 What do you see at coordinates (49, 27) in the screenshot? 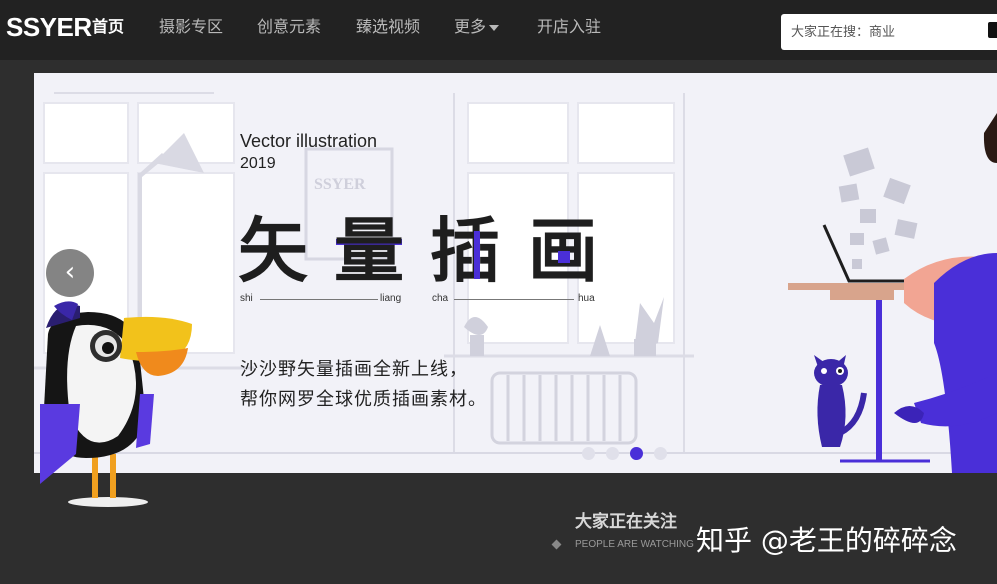
I see `site-logo: SSYER` at bounding box center [49, 27].